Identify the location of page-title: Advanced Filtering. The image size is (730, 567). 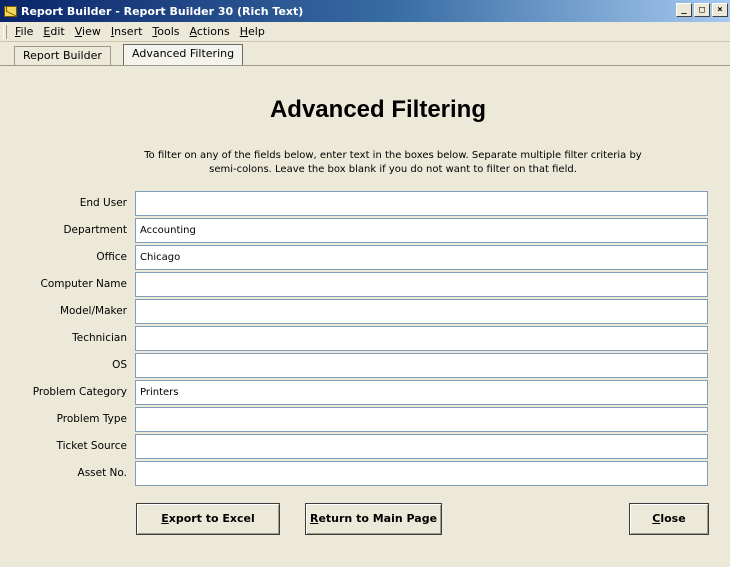
(378, 109).